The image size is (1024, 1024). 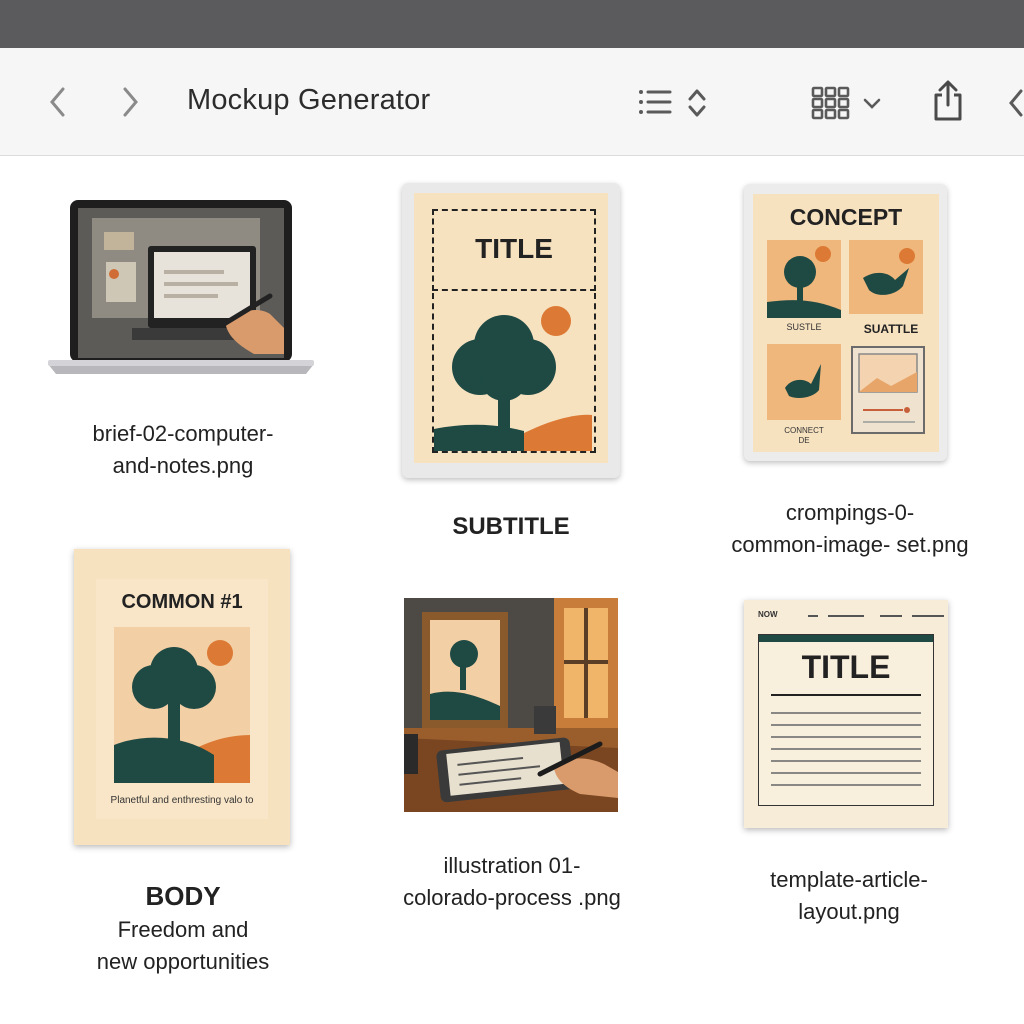 I want to click on back-button, so click(x=58, y=102).